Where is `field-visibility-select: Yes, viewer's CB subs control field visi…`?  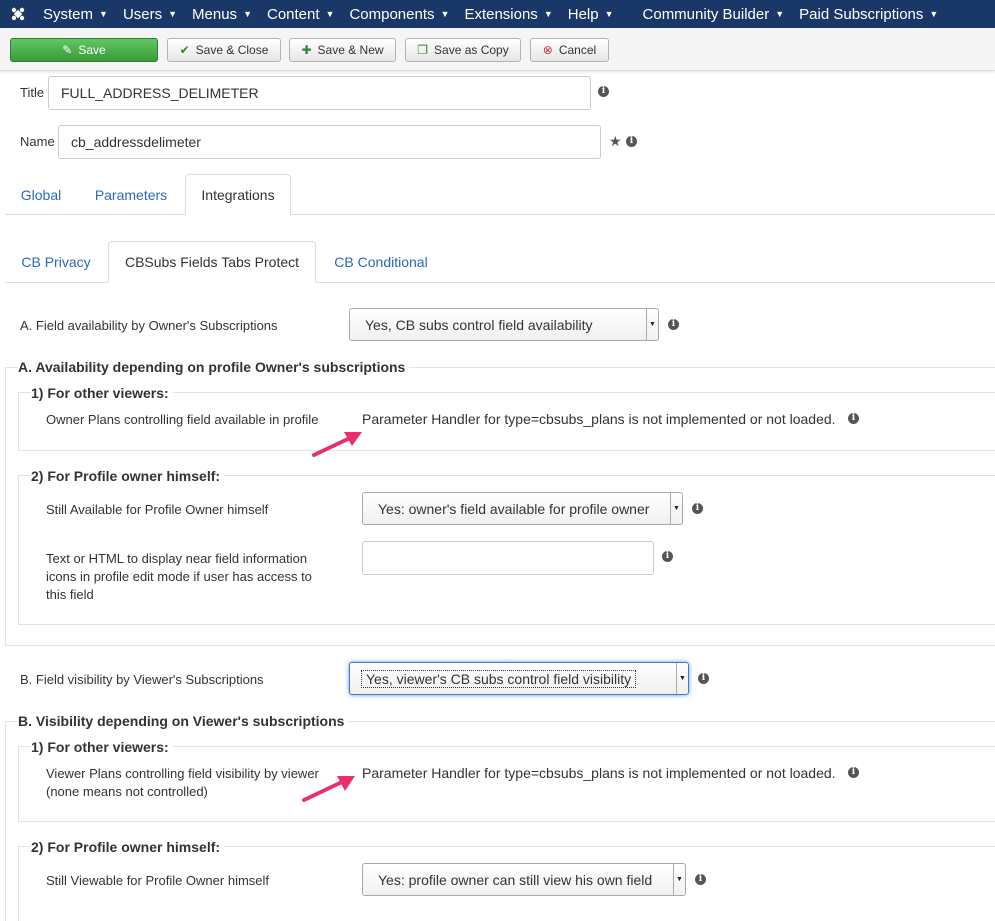 field-visibility-select: Yes, viewer's CB subs control field visi… is located at coordinates (519, 678).